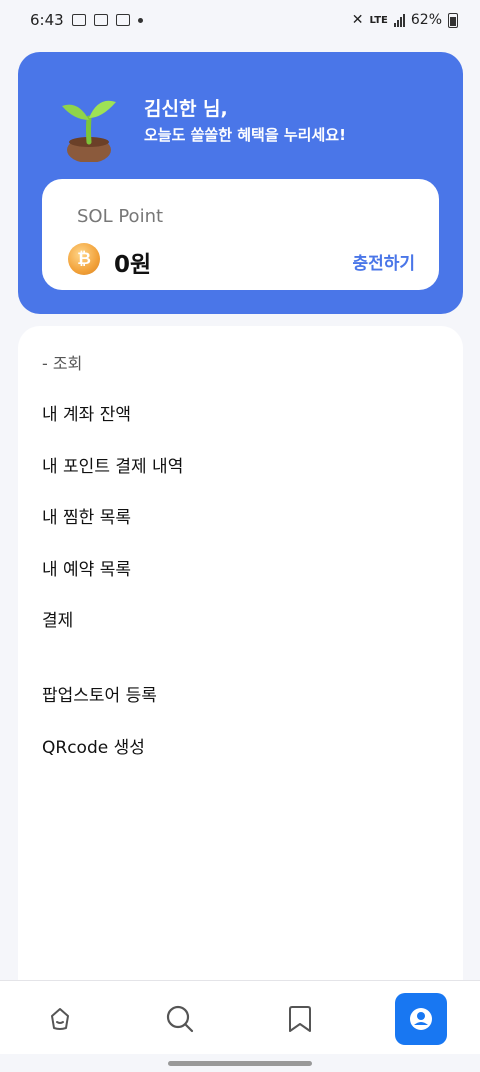 The width and height of the screenshot is (480, 1072). Describe the element at coordinates (84, 259) in the screenshot. I see `coin-icon: ₿` at that location.